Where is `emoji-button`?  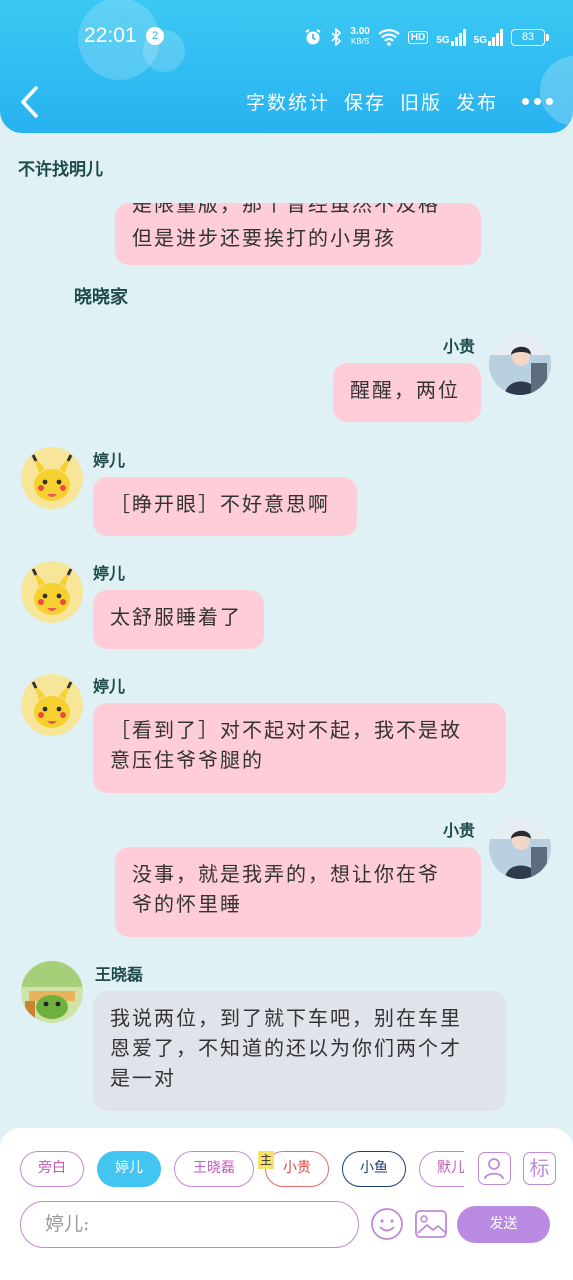
emoji-button is located at coordinates (387, 1224).